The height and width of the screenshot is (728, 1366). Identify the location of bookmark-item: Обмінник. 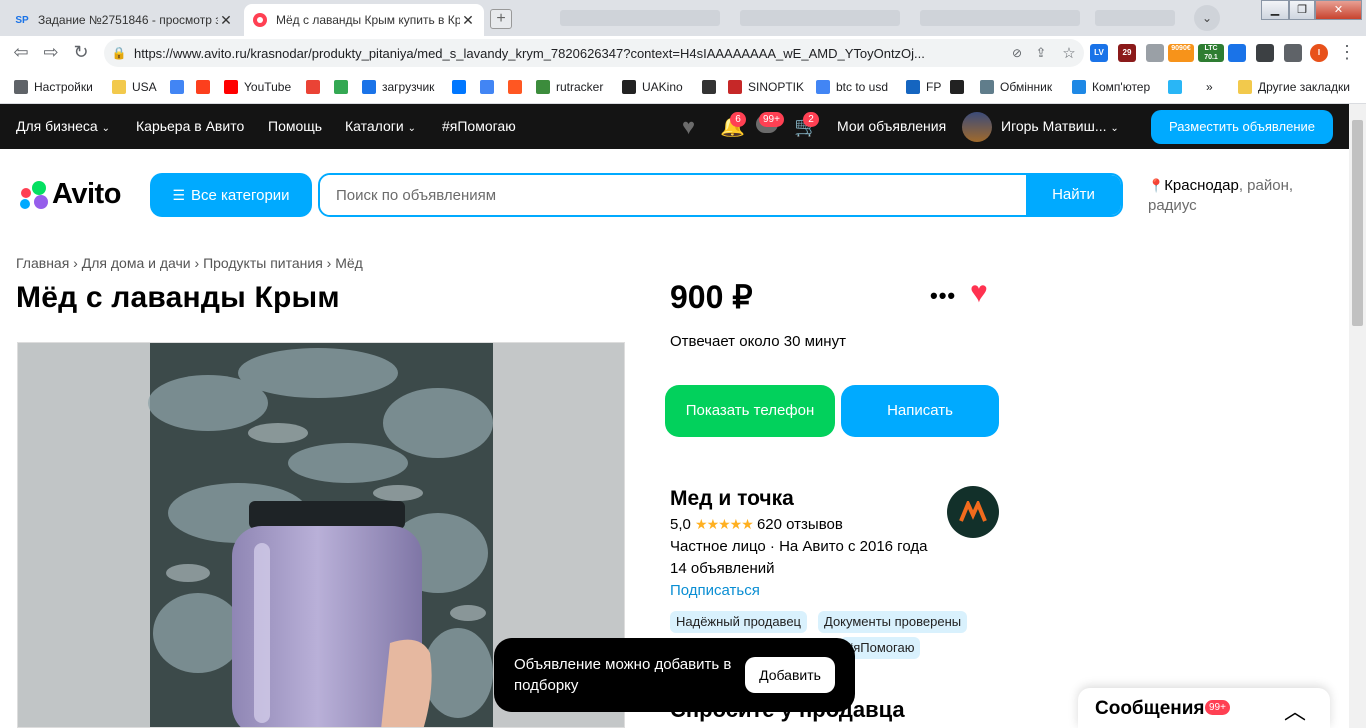
(1016, 87).